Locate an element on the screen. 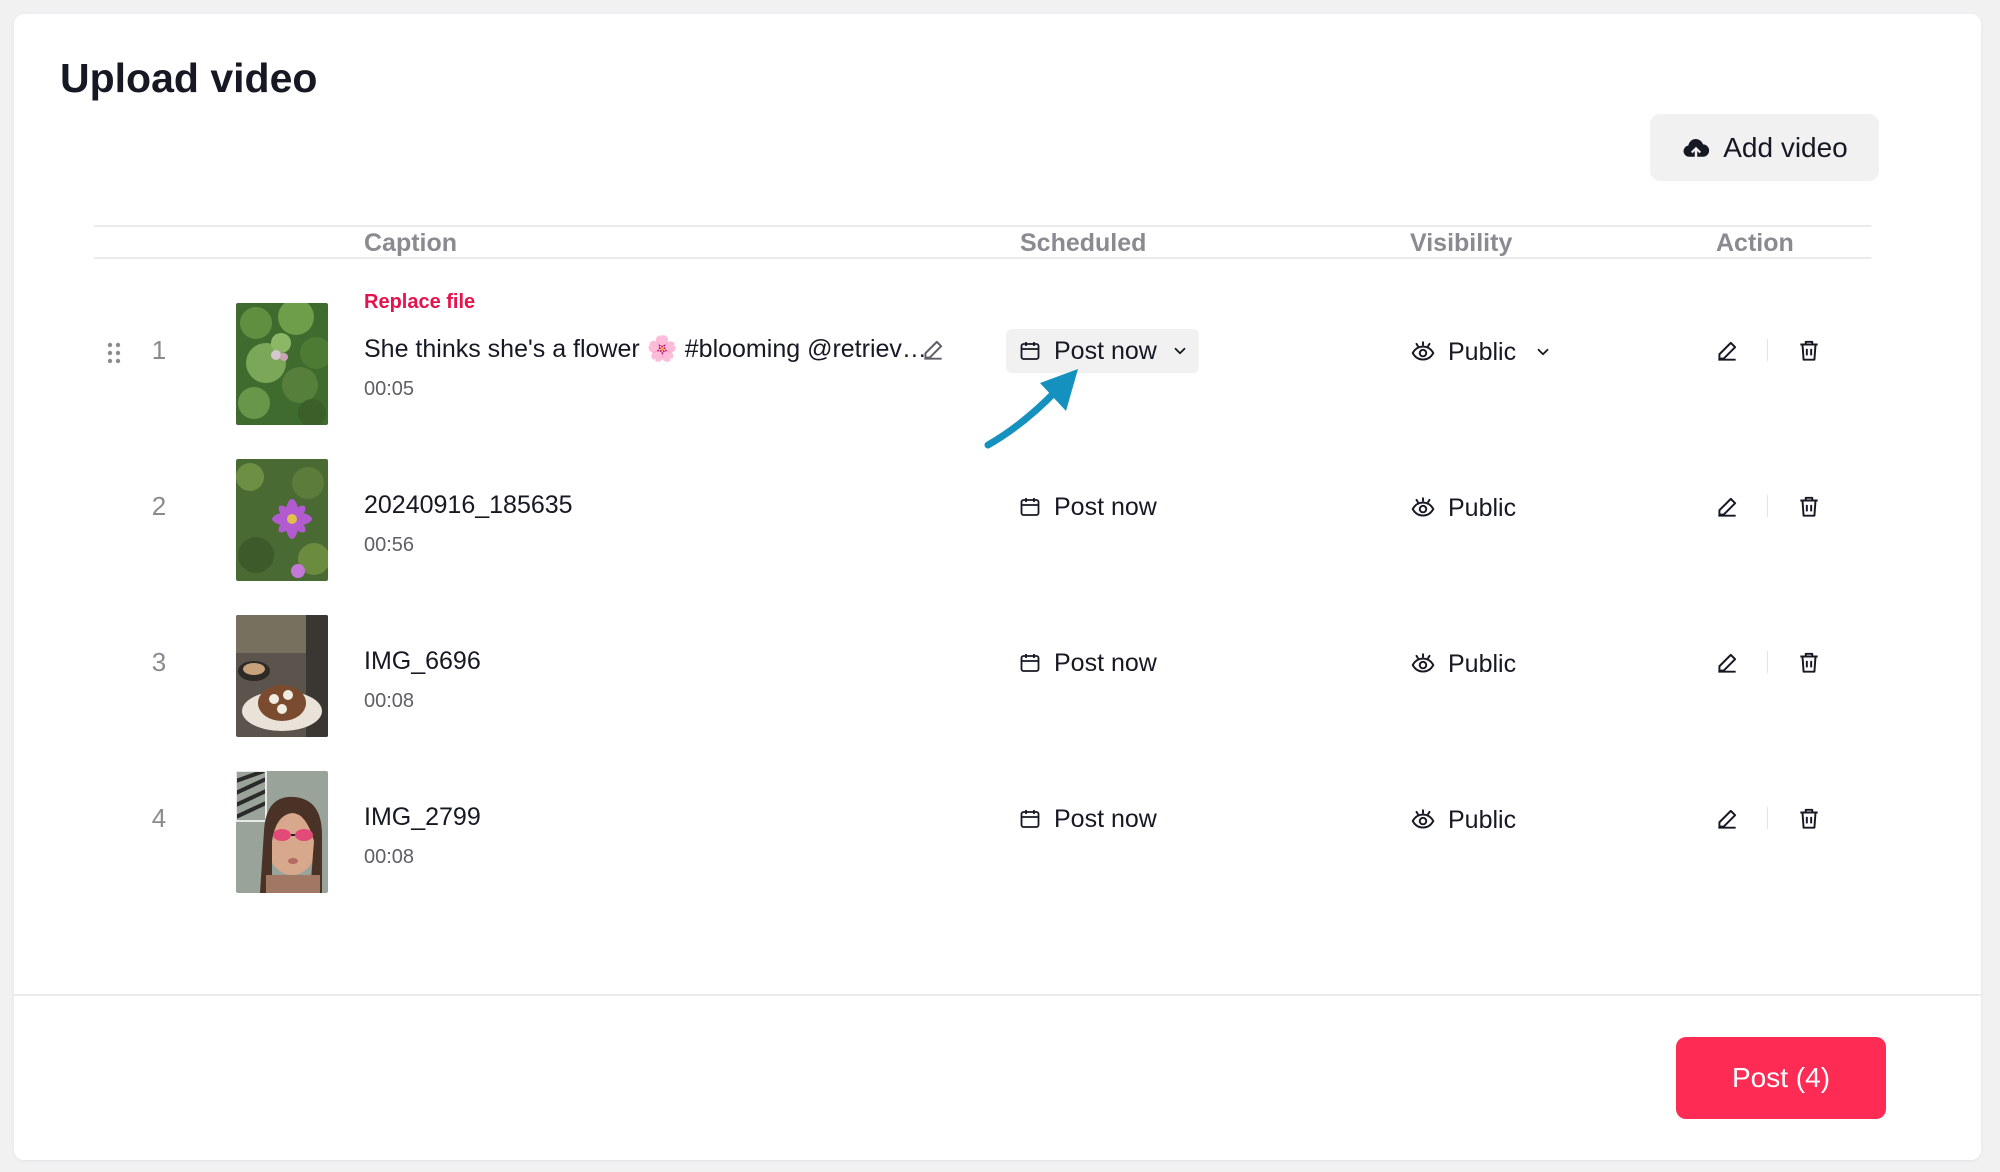 This screenshot has width=2000, height=1172. video-duration: 00:56 is located at coordinates (389, 545).